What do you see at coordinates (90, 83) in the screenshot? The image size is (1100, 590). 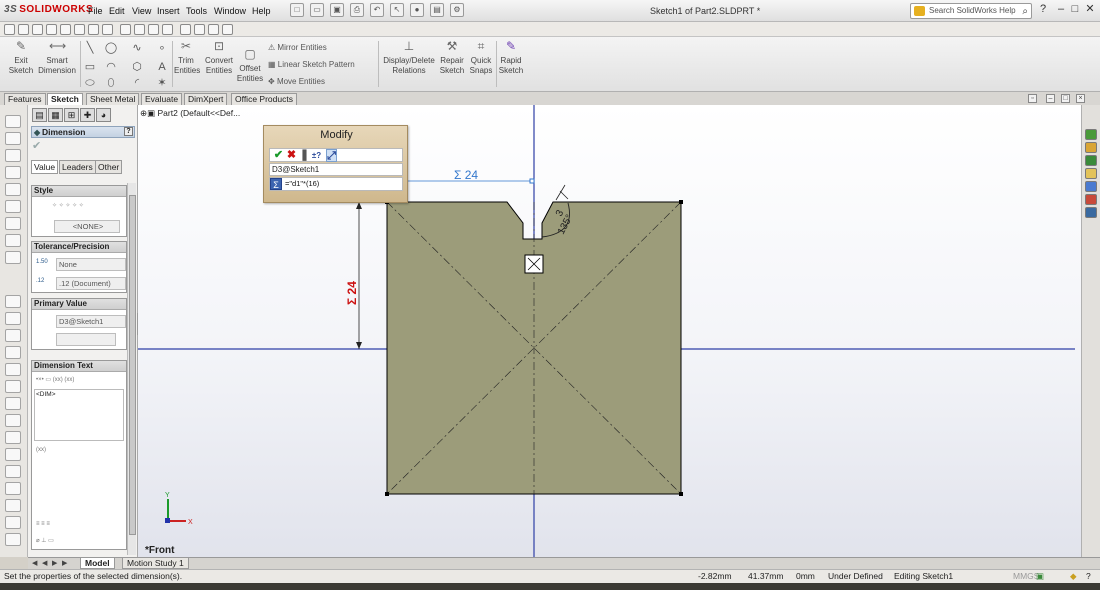 I see `slot-icon: ⬭` at bounding box center [90, 83].